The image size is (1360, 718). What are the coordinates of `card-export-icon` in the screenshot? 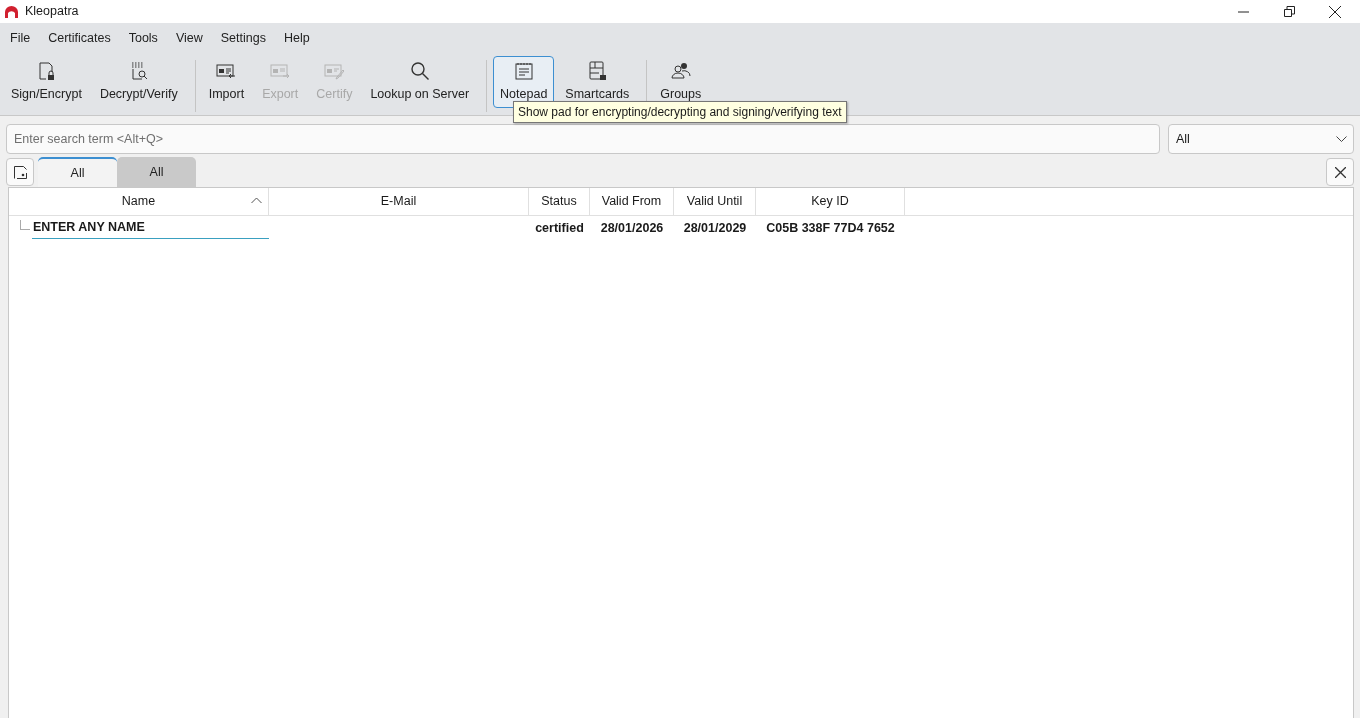 It's located at (280, 71).